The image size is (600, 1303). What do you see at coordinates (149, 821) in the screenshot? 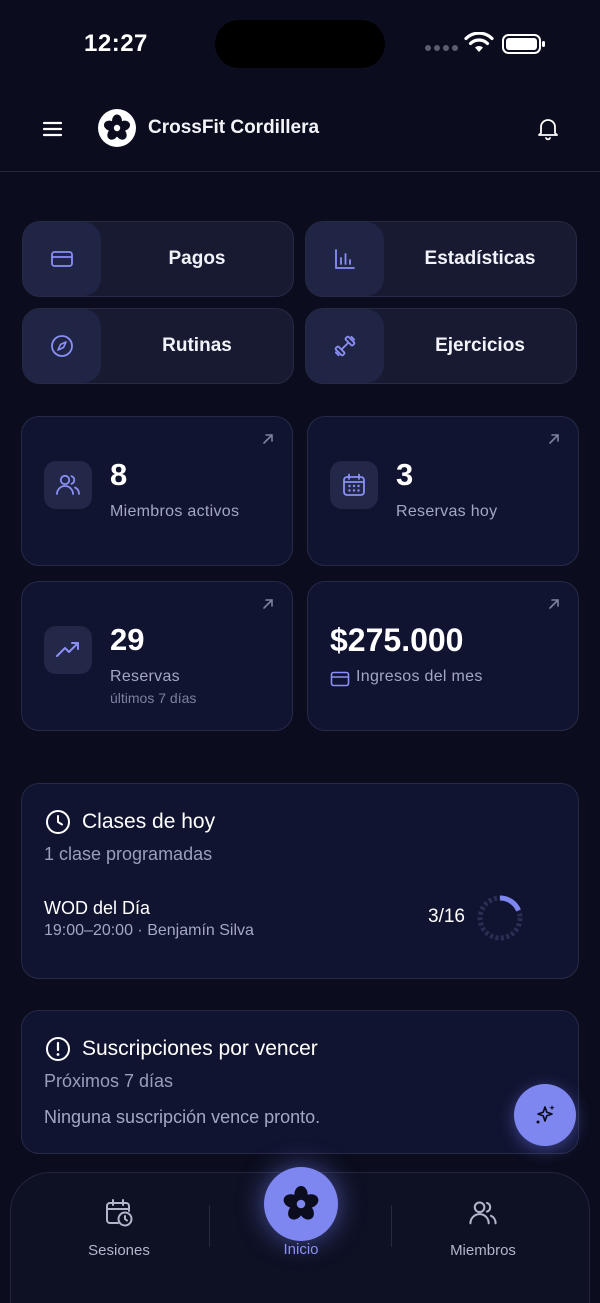
I see `today-classes-title: Clases de hoy` at bounding box center [149, 821].